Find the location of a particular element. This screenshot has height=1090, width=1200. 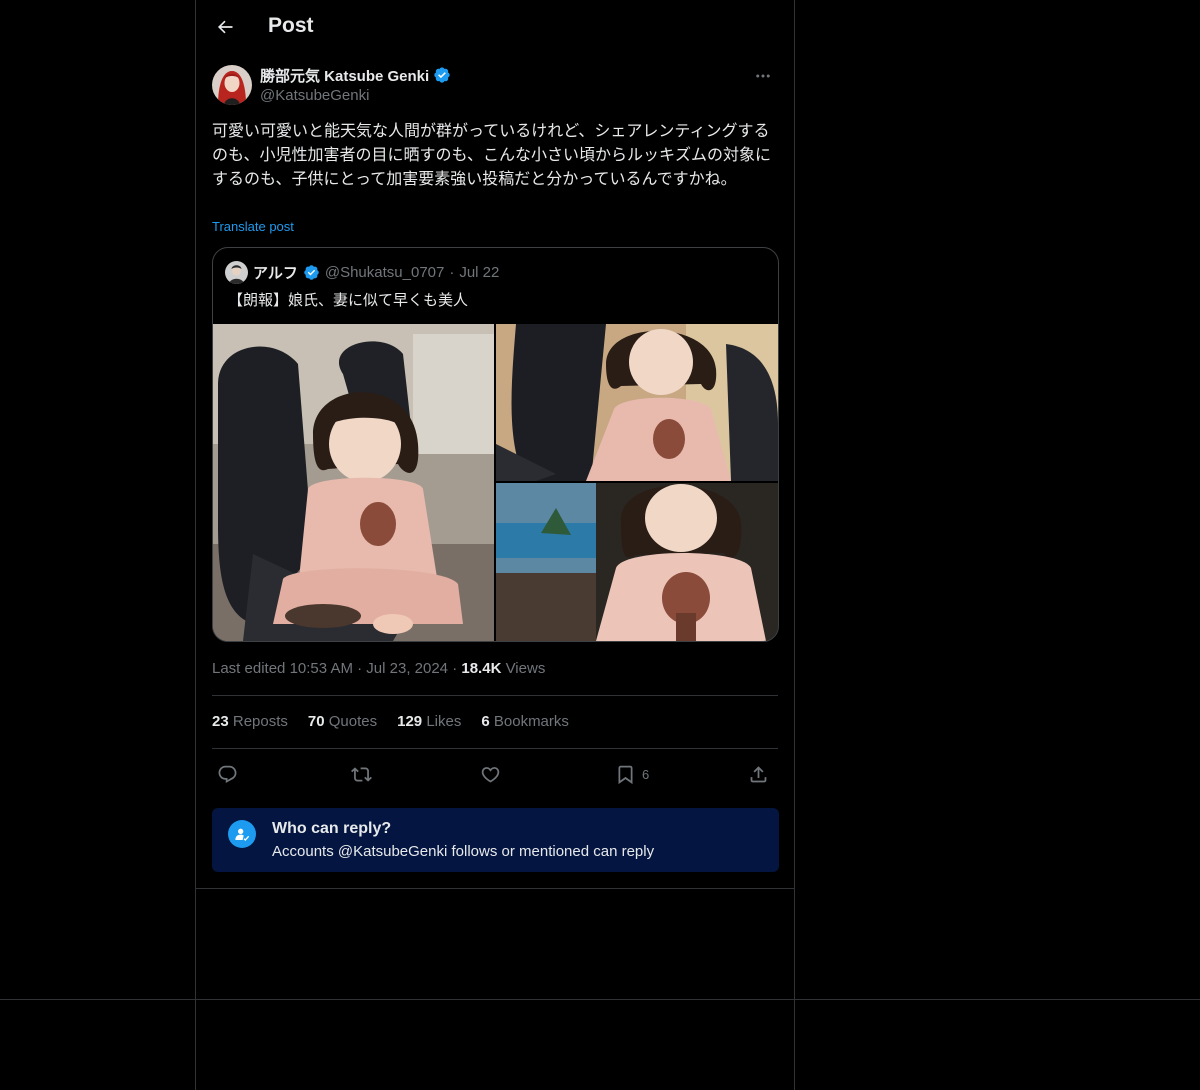

reply-suffix: follows or mentioned can reply is located at coordinates (553, 851).